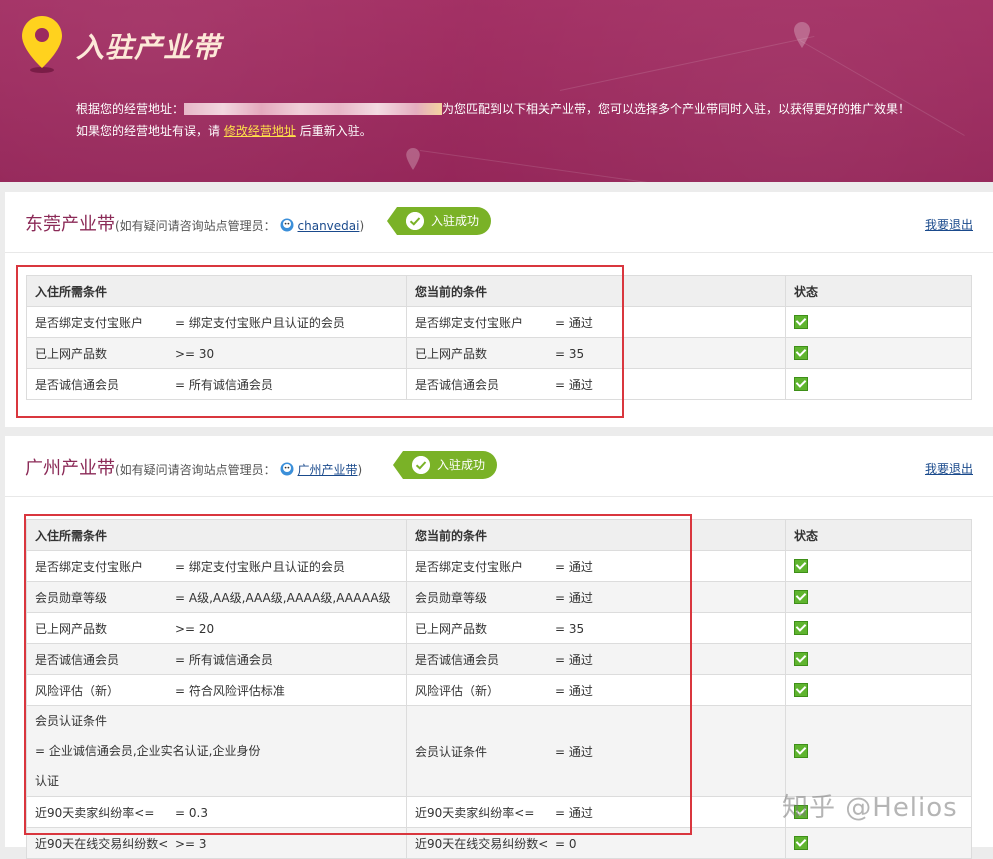  Describe the element at coordinates (195, 628) in the screenshot. I see `req-value: >= 20` at that location.